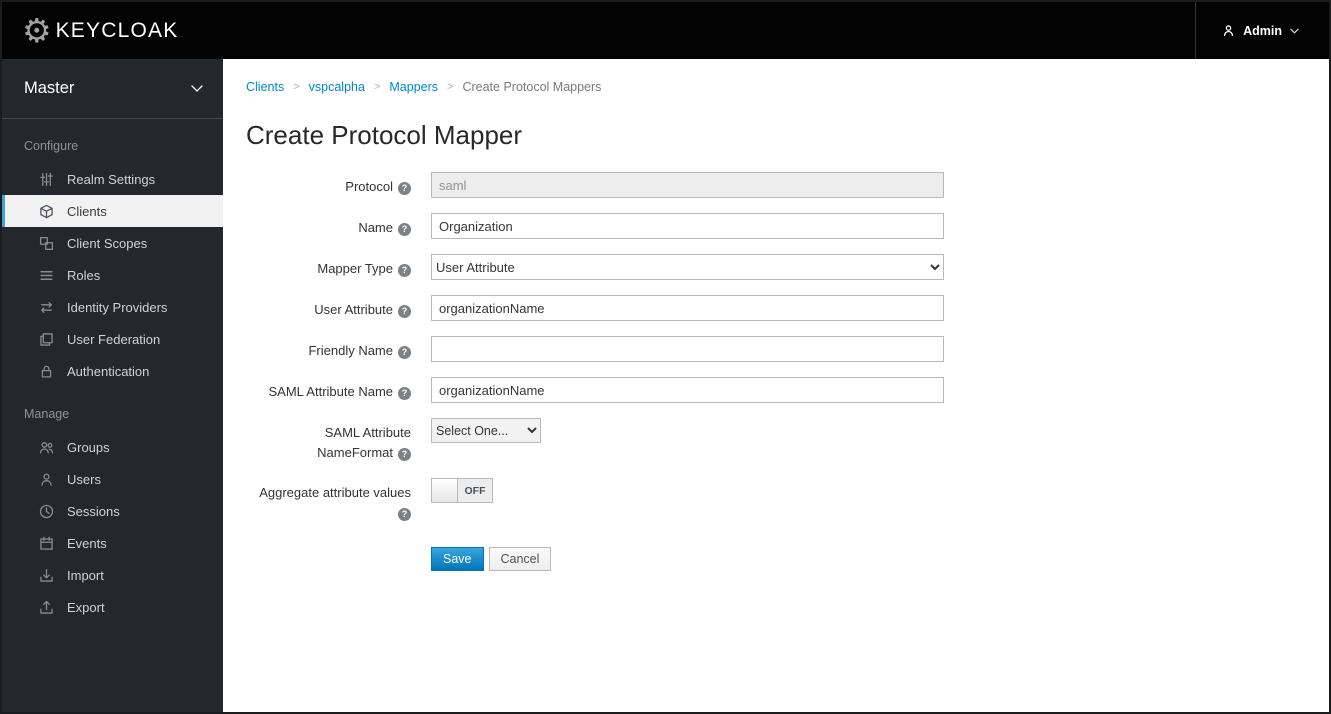 This screenshot has height=714, width=1331. Describe the element at coordinates (375, 227) in the screenshot. I see `name-label: Name` at that location.